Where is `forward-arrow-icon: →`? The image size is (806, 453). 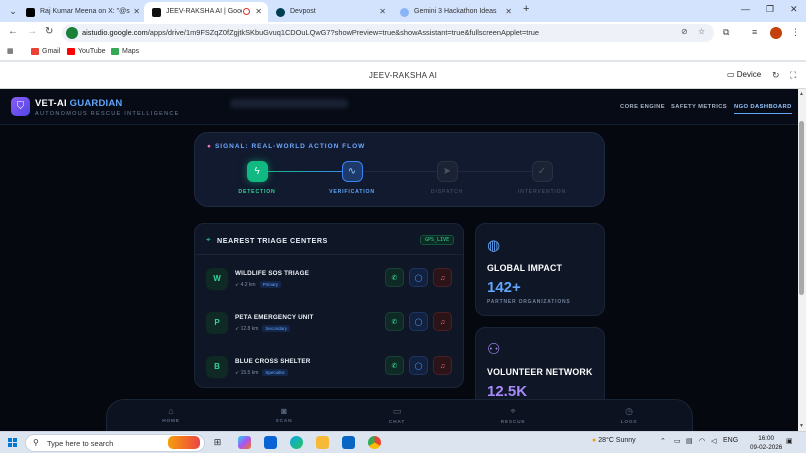 forward-arrow-icon: → is located at coordinates (32, 31).